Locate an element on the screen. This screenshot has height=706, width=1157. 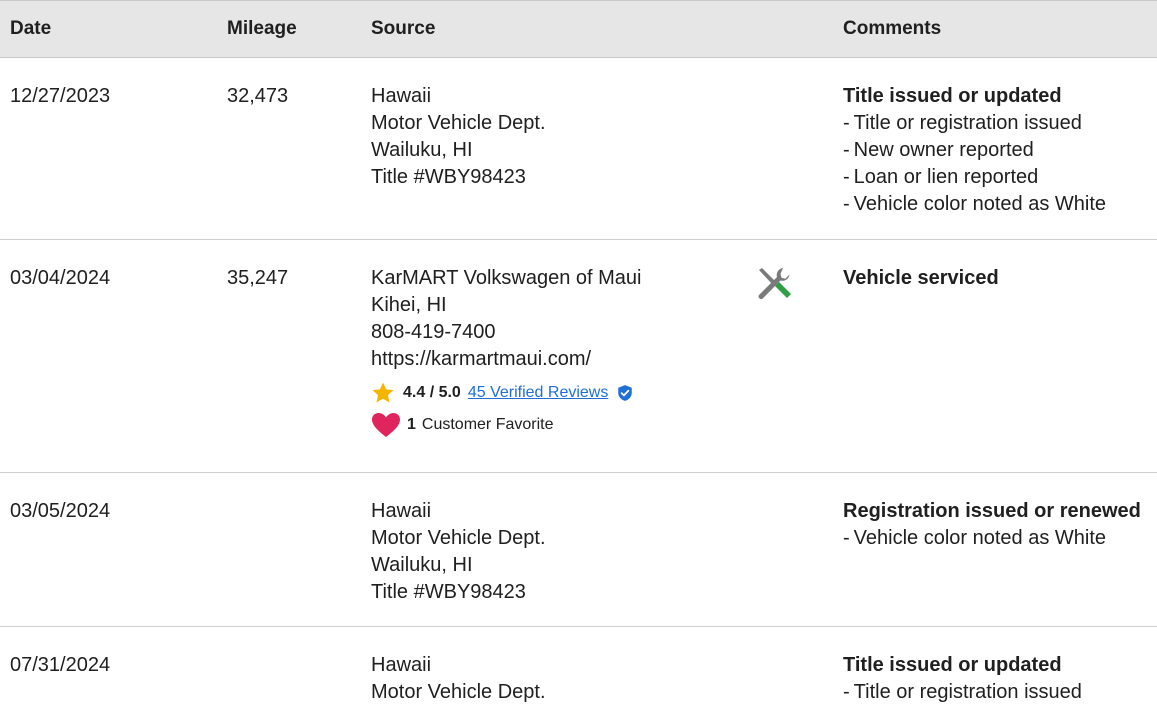
service-tools-icon is located at coordinates (774, 284).